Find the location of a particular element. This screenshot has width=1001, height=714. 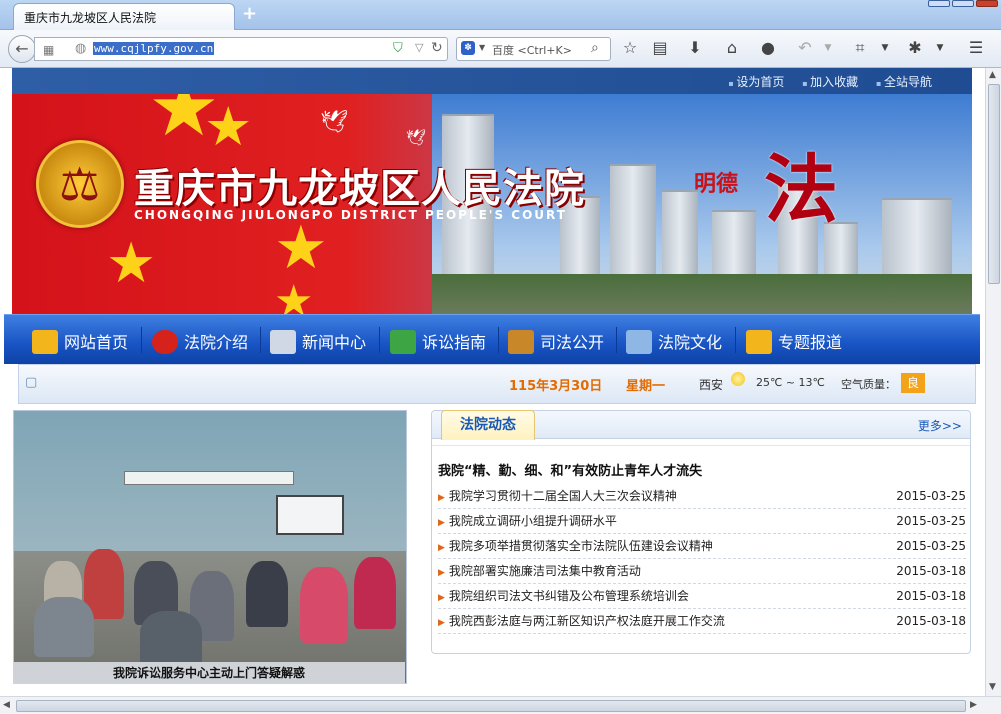

crop-icon: ⌗ is located at coordinates (860, 48).